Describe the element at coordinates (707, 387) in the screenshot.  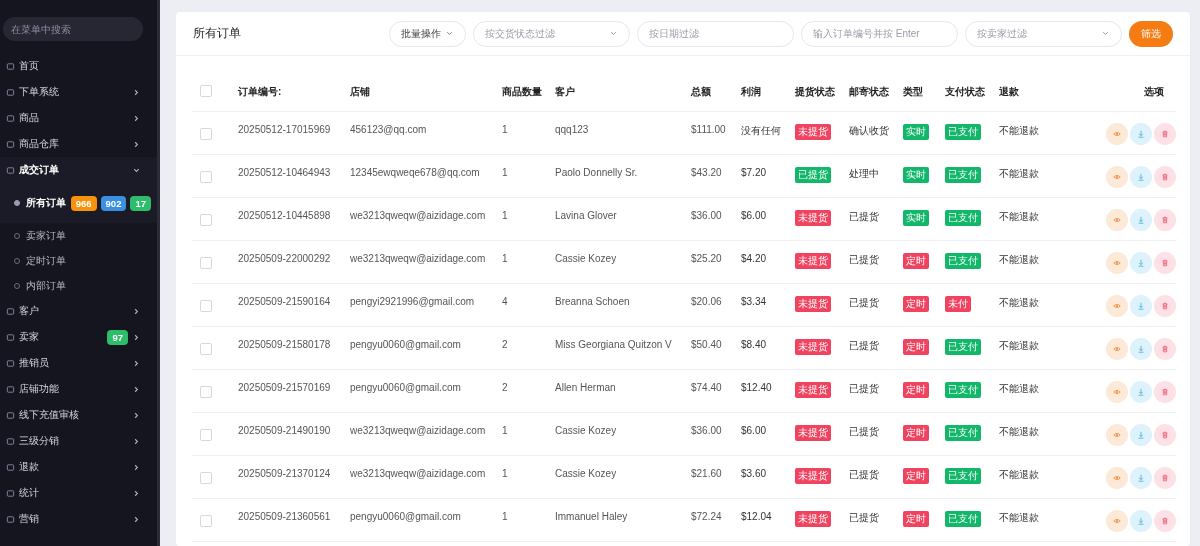
I see `table-cell-text: $74.40` at that location.